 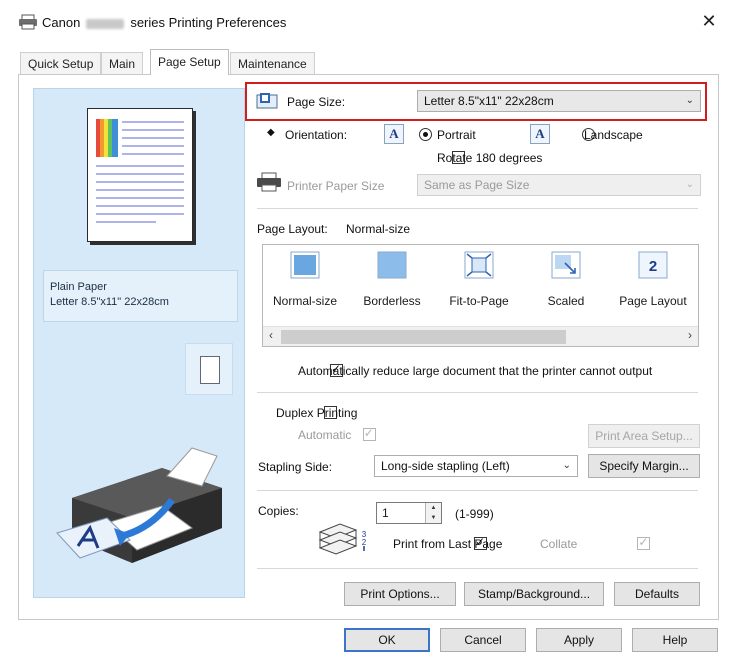 I want to click on tab-quick-setup-label: Quick Setup, so click(x=61, y=64).